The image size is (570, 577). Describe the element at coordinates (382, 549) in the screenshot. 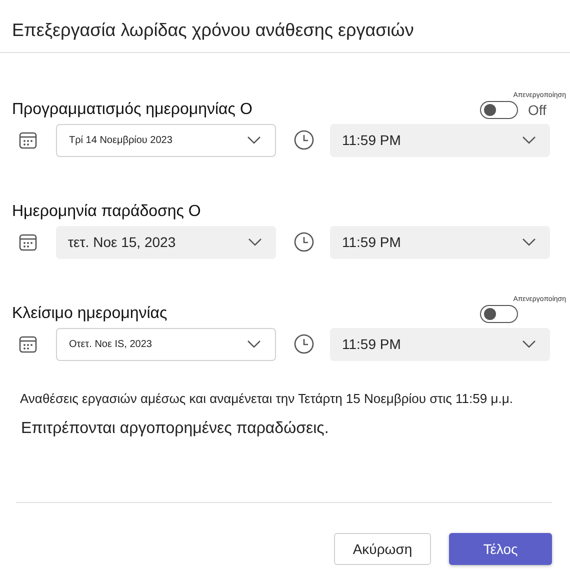

I see `cancel-button: Ακύρωση` at that location.